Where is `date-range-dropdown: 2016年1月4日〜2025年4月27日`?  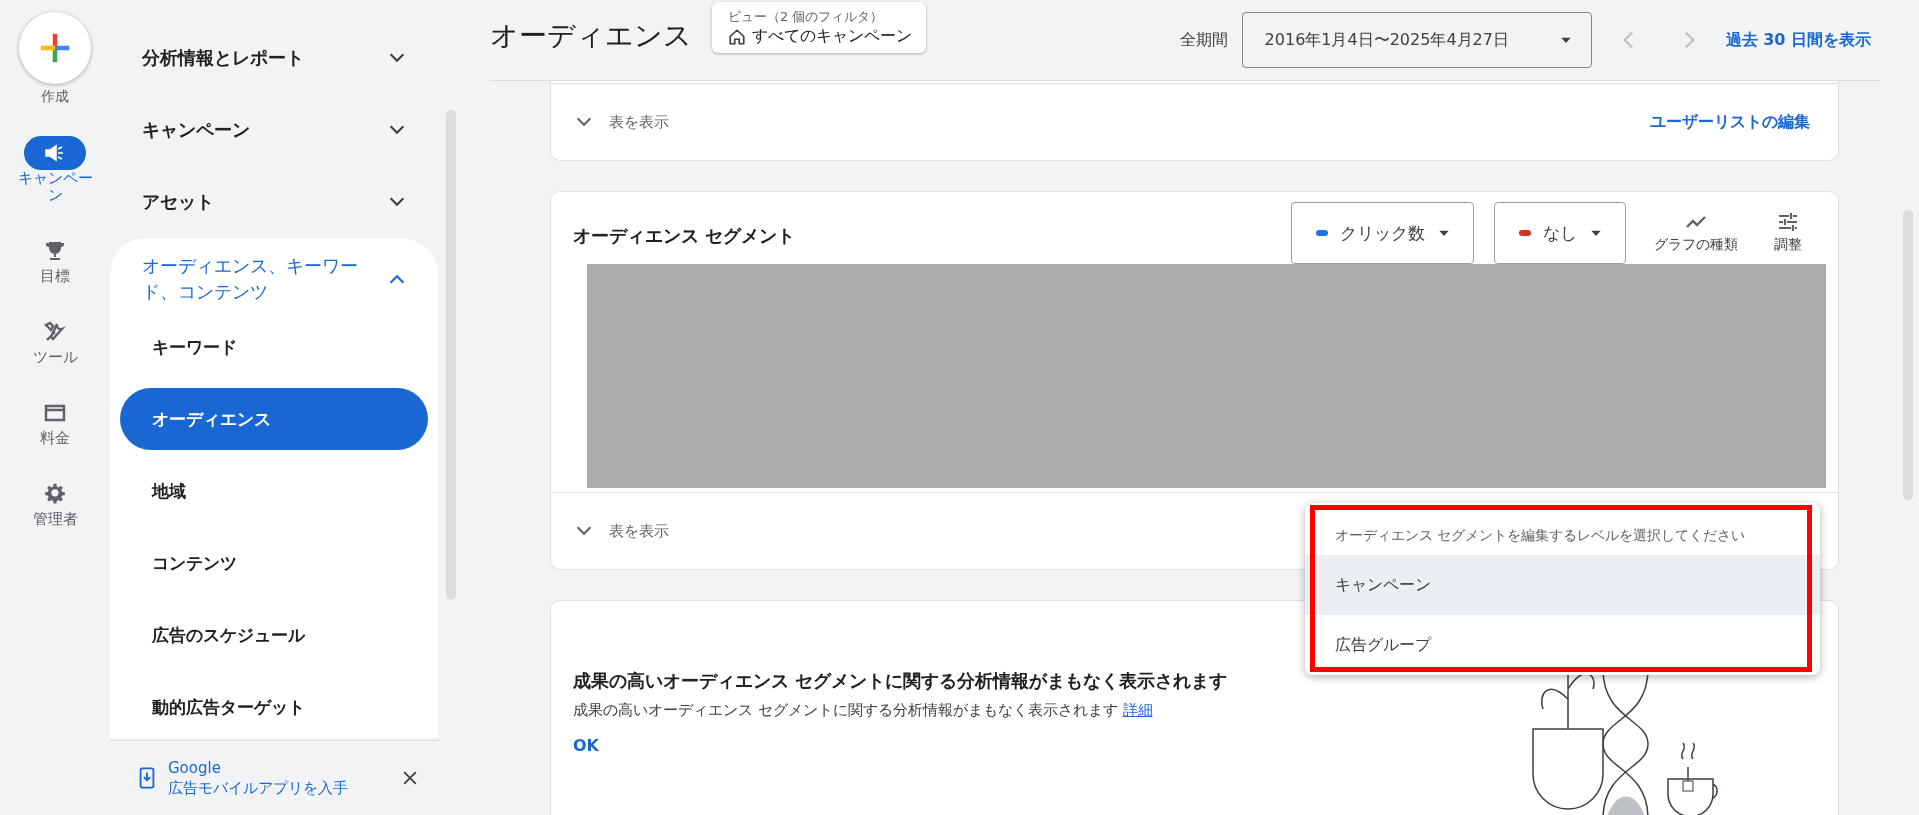 date-range-dropdown: 2016年1月4日〜2025年4月27日 is located at coordinates (1416, 40).